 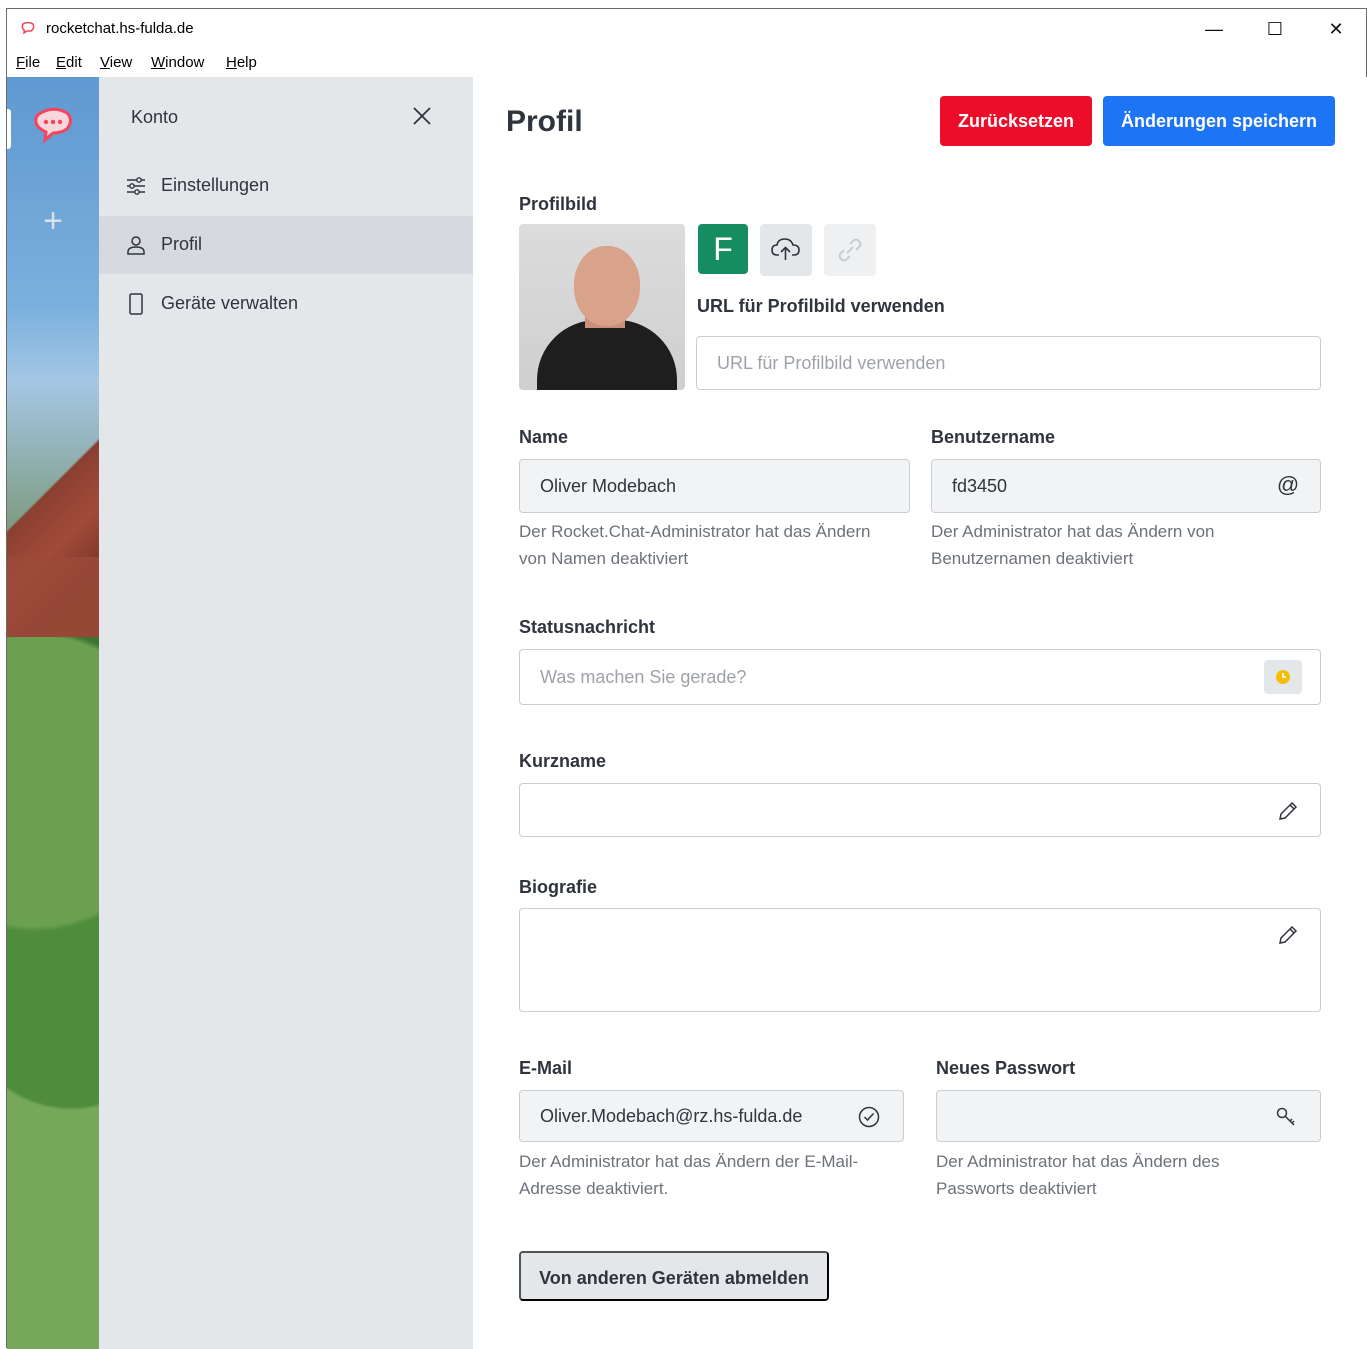 What do you see at coordinates (1219, 121) in the screenshot?
I see `save-changes-button: Änderungen speichern` at bounding box center [1219, 121].